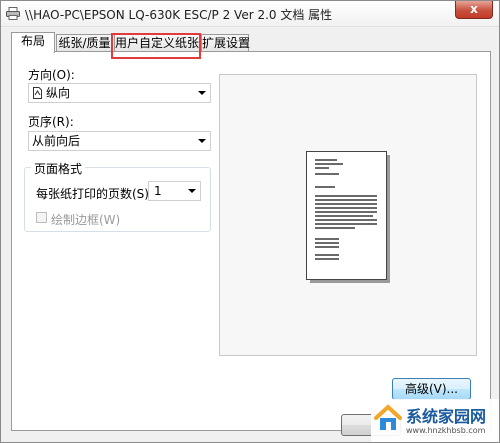 The height and width of the screenshot is (443, 500). I want to click on pages-per-sheet-label: 每张纸打印的页数(S), so click(92, 194).